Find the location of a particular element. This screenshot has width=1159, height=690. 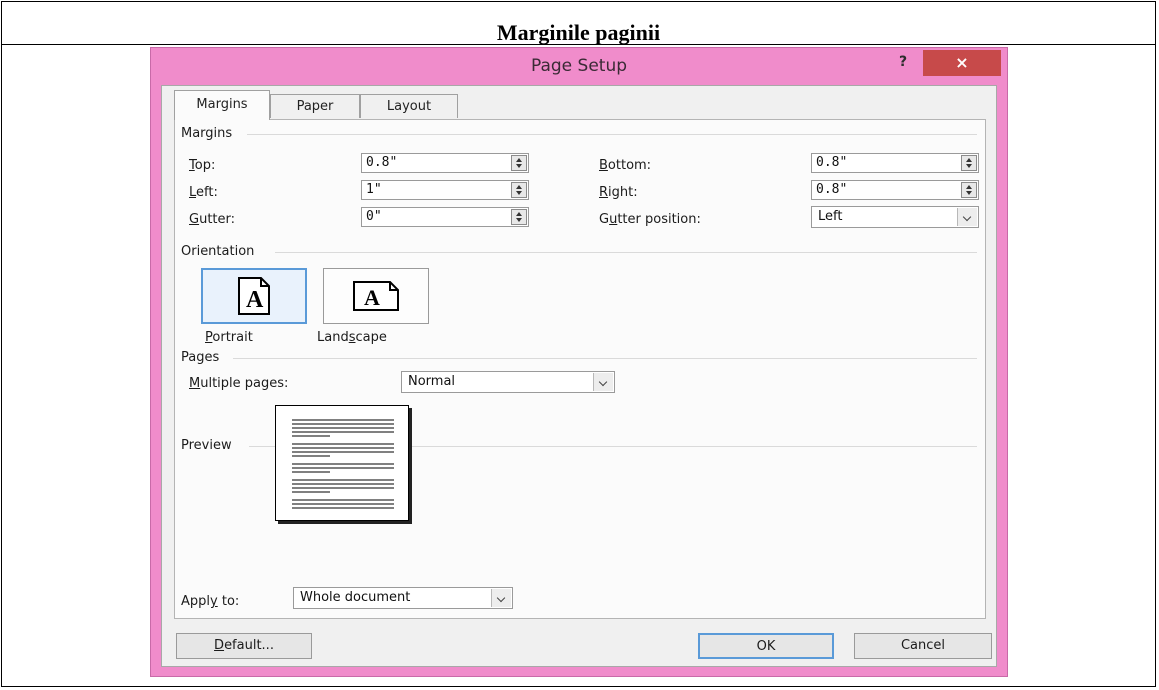

right-label-text: ight: is located at coordinates (623, 192).